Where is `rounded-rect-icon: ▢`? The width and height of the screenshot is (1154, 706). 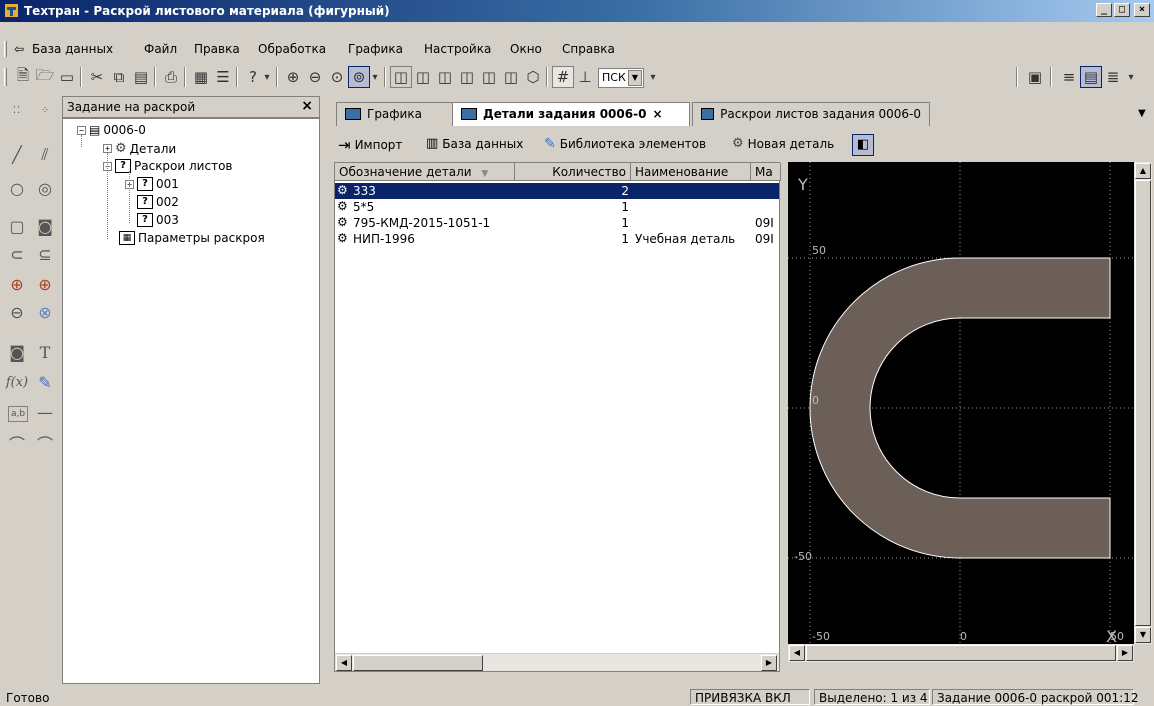 rounded-rect-icon: ▢ is located at coordinates (17, 227).